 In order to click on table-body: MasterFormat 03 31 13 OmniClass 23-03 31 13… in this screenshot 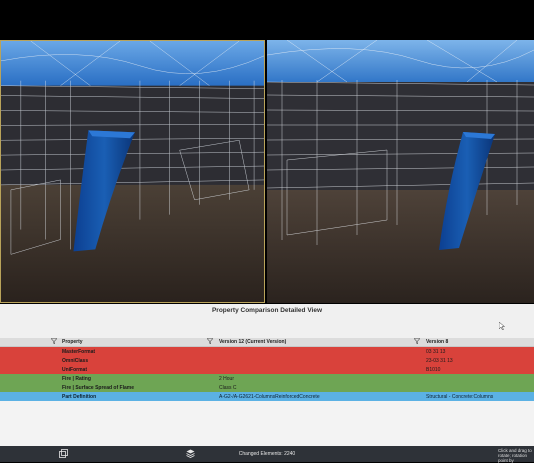, I will do `click(267, 374)`.